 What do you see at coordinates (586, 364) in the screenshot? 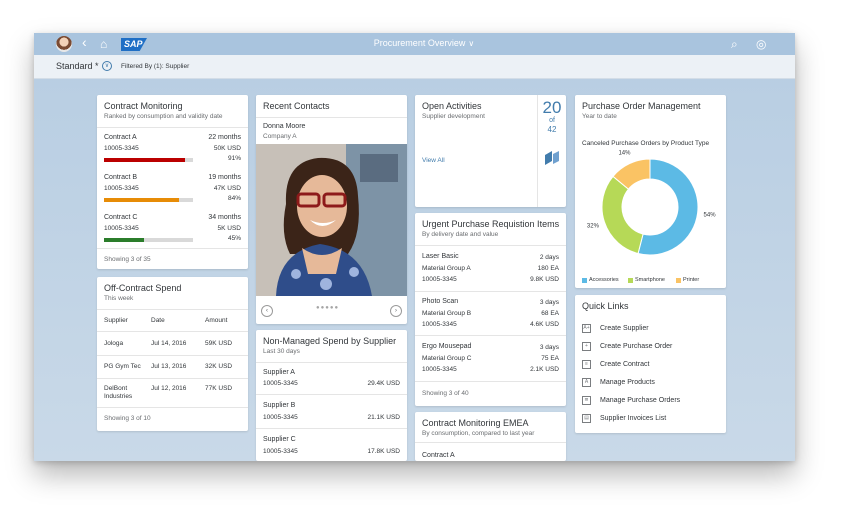
I see `create-contract-icon: ≡` at bounding box center [586, 364].